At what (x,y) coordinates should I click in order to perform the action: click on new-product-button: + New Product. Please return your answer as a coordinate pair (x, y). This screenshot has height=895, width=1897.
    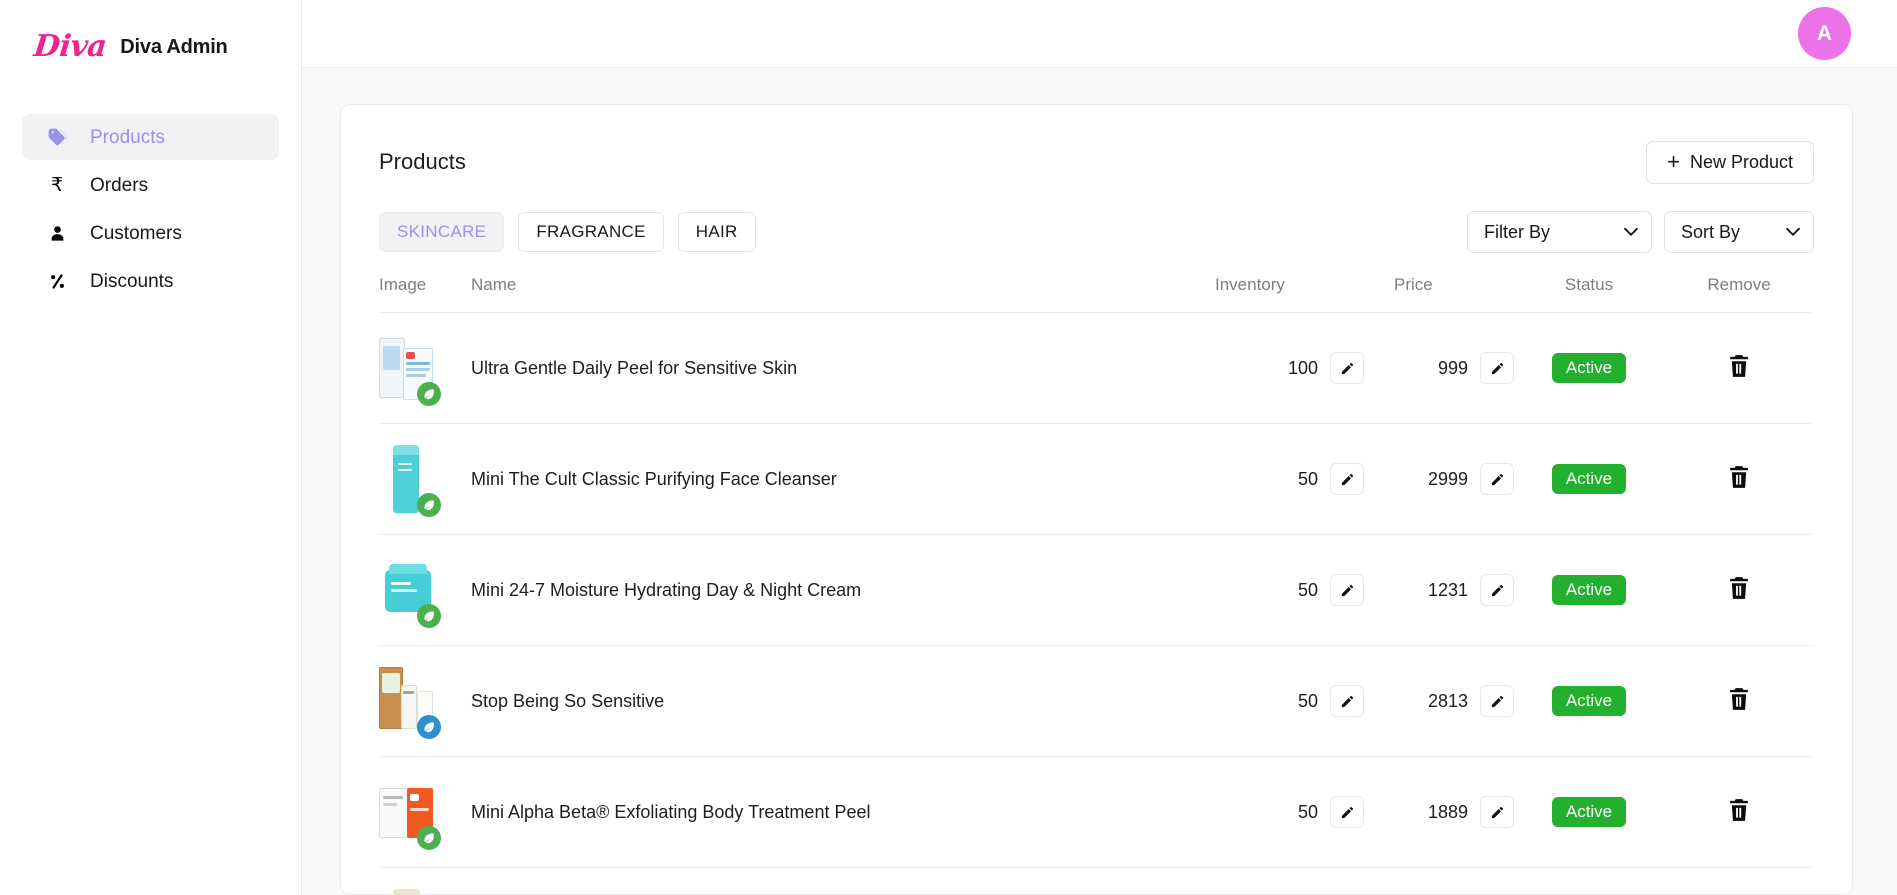
    Looking at the image, I should click on (1730, 162).